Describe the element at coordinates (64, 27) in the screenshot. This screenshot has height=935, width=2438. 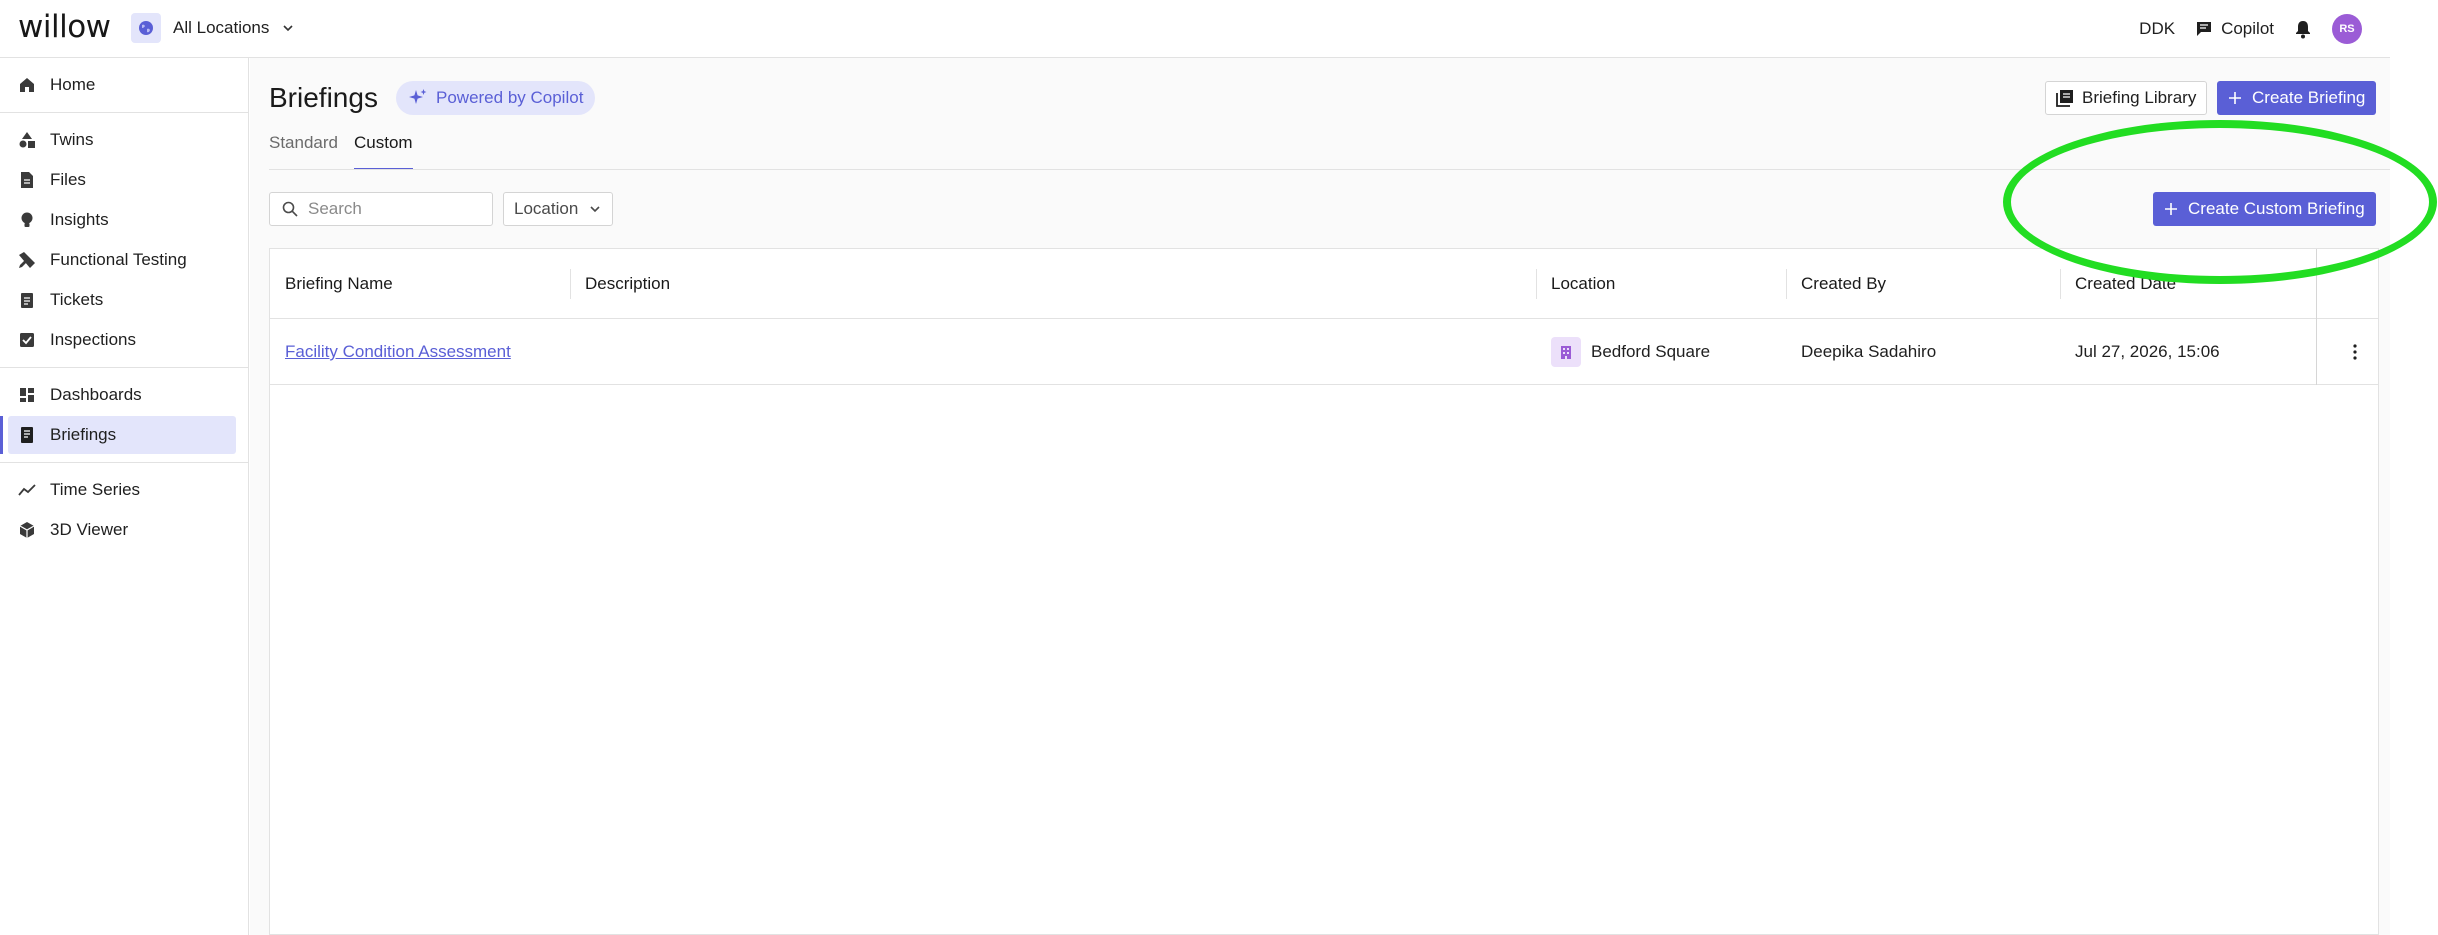
I see `willow-logo: willow` at that location.